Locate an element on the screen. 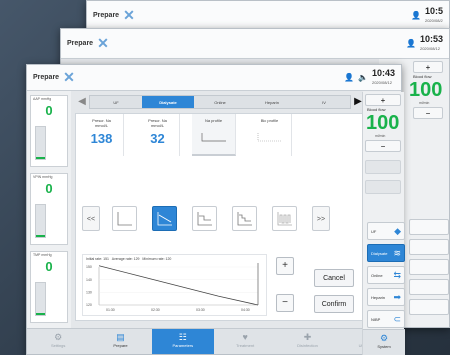  plus-button: + is located at coordinates (428, 67).